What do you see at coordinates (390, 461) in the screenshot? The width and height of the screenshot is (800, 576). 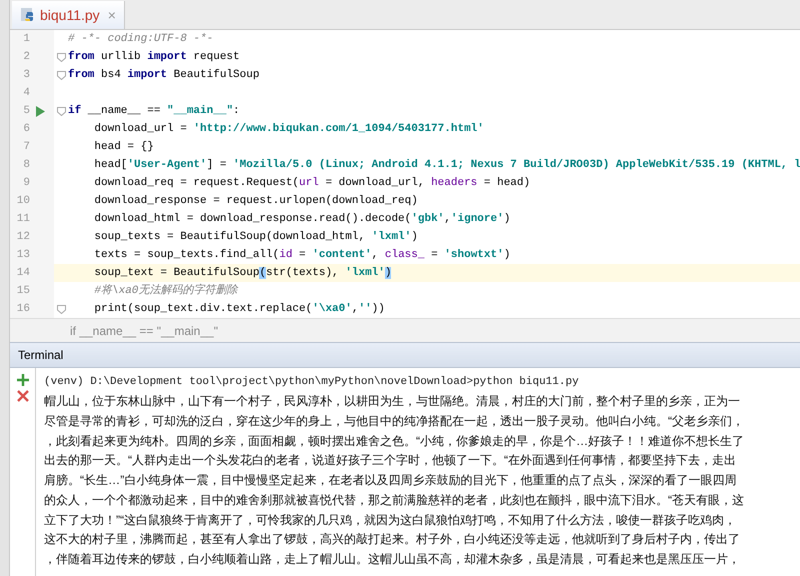 I see `terminal-output-line: 出去的那一天。“人群内走出一个头发花白的老者，说道好孩子三个字时，他顿了一下。“在外面遇到任何事情，都要坚持下去，走出` at bounding box center [390, 461].